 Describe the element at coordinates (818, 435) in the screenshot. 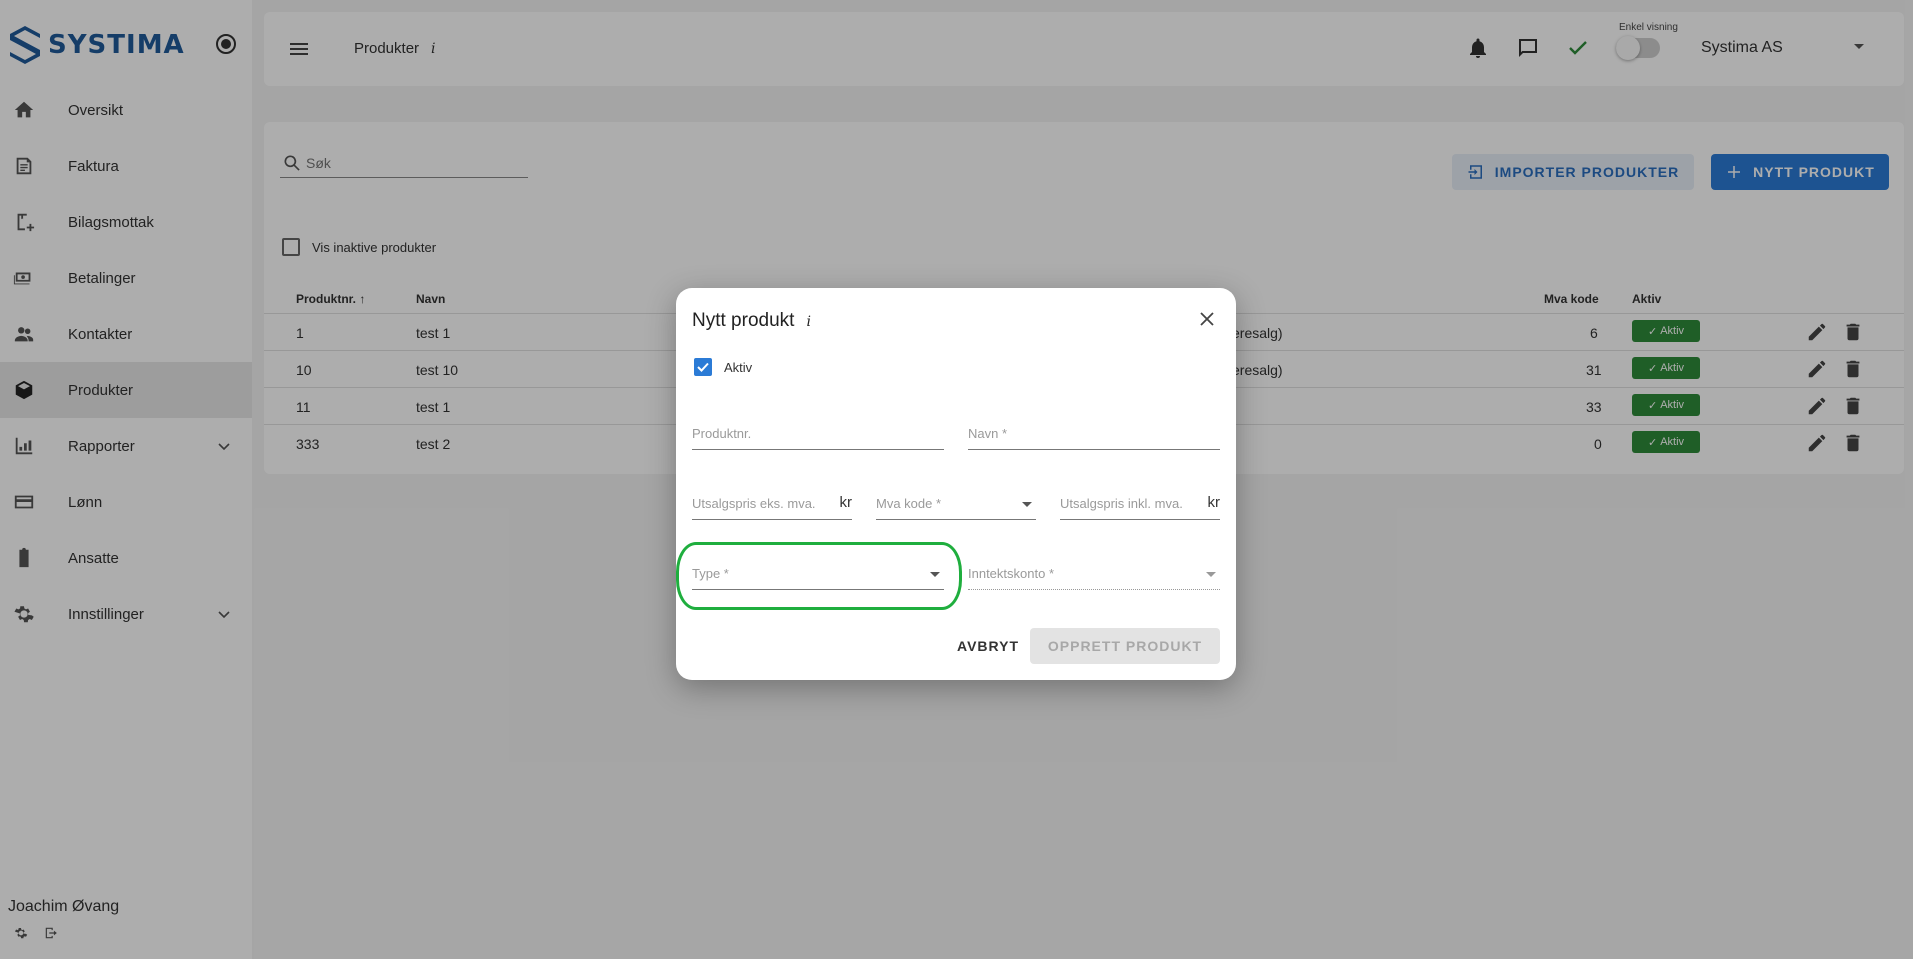

I see `produktnr-field: Produktnr.` at that location.